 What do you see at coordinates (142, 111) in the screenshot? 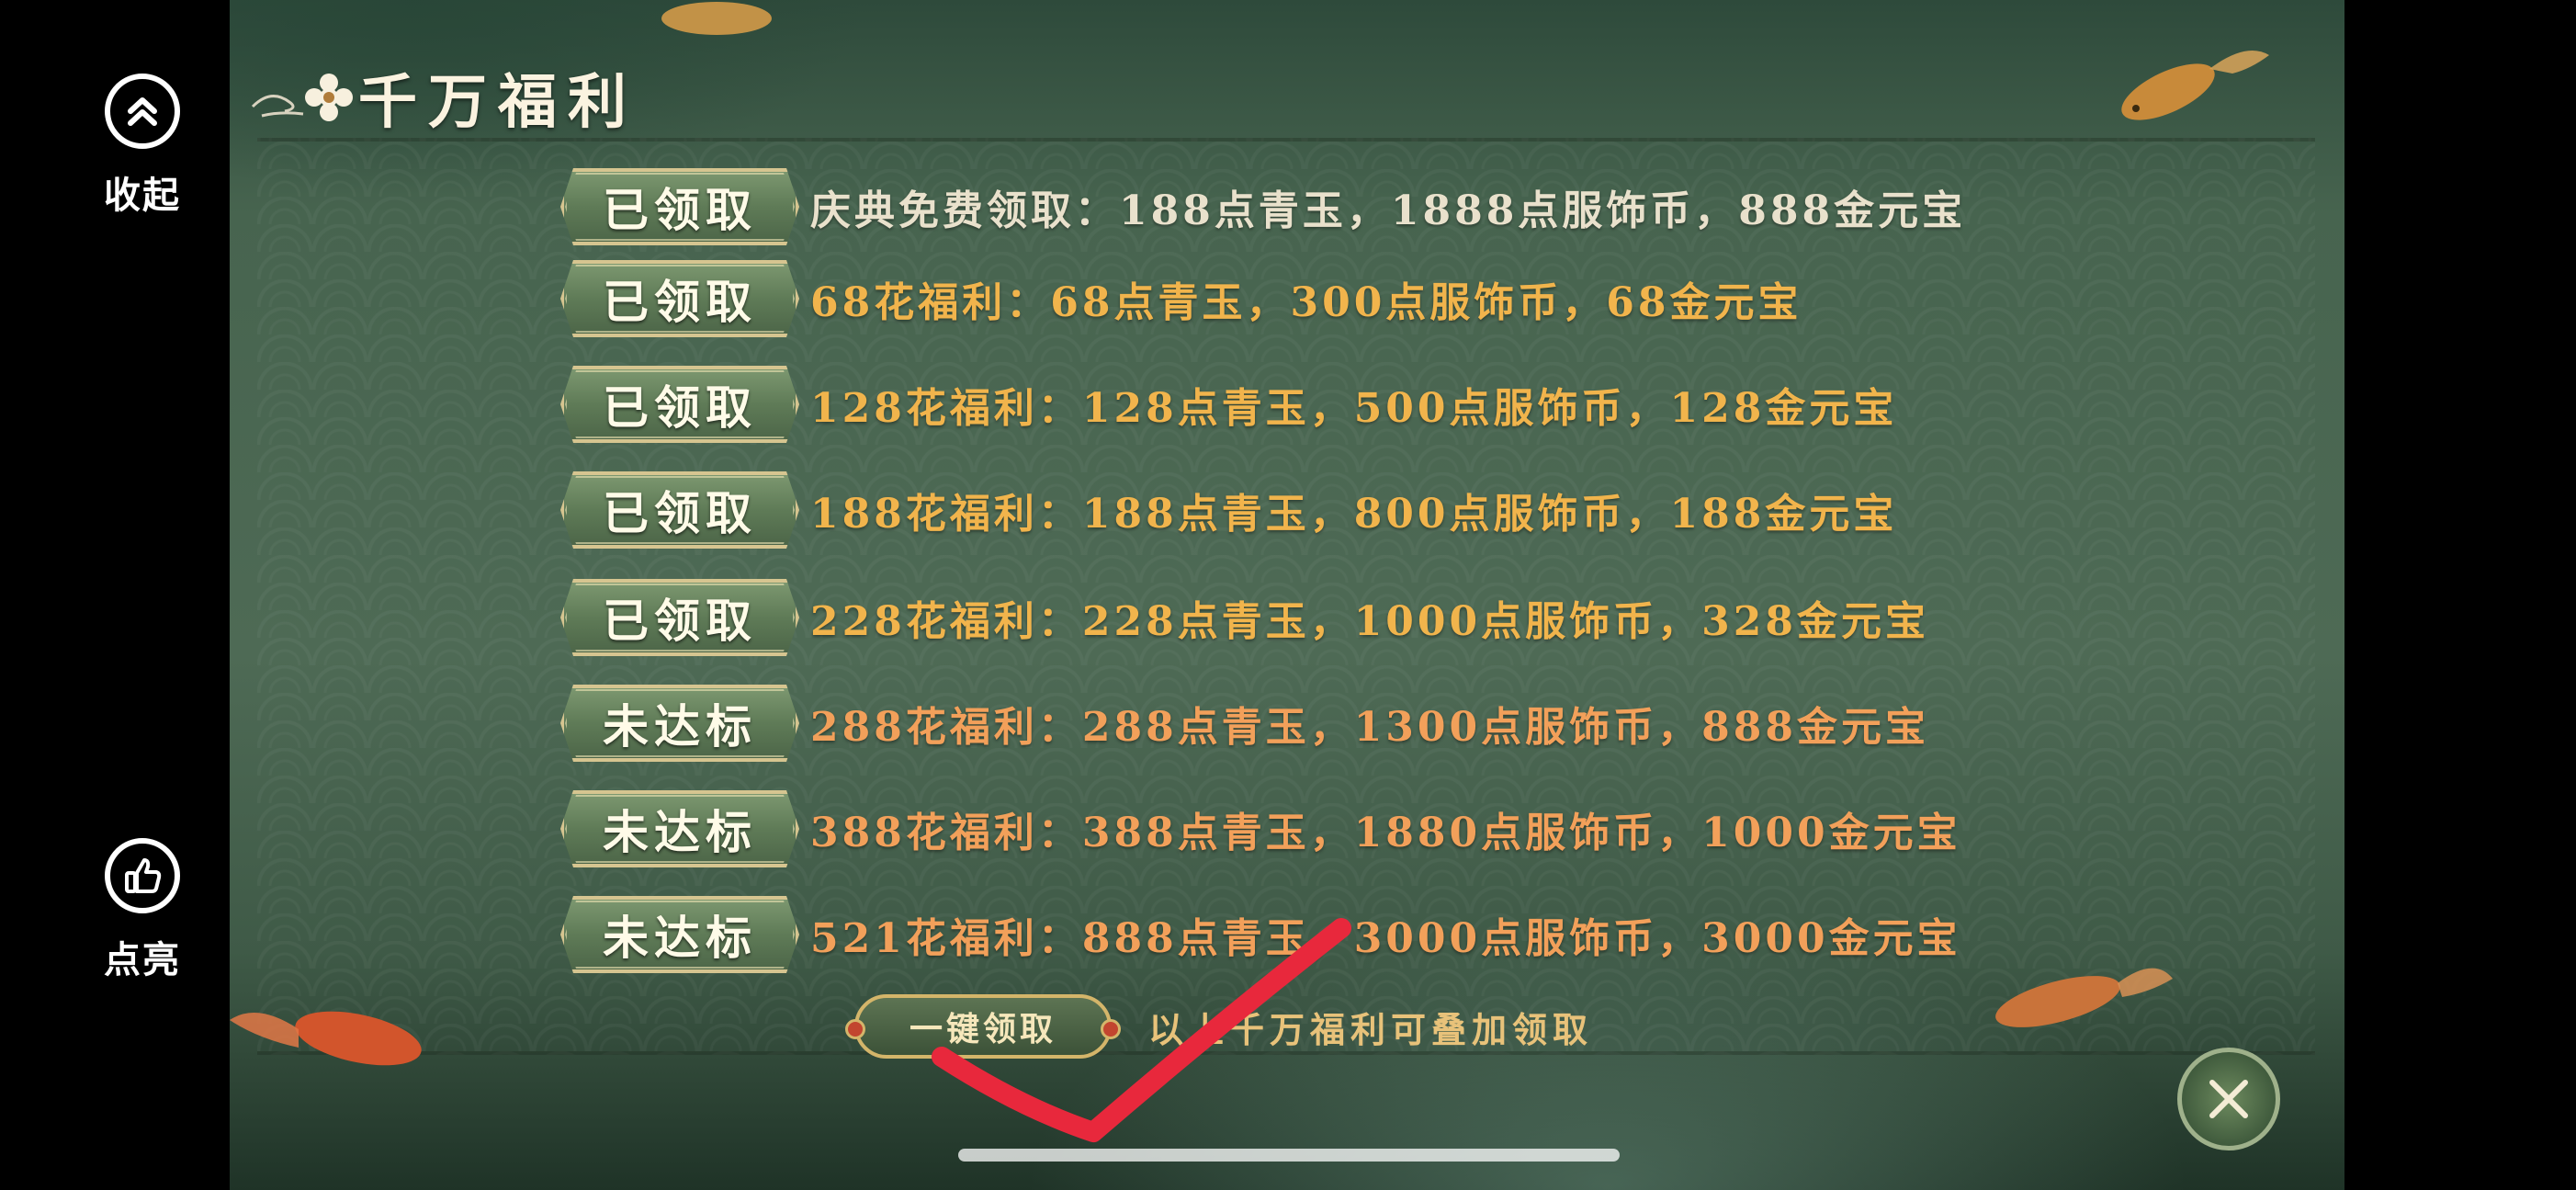
I see `double-chevron-up-icon` at bounding box center [142, 111].